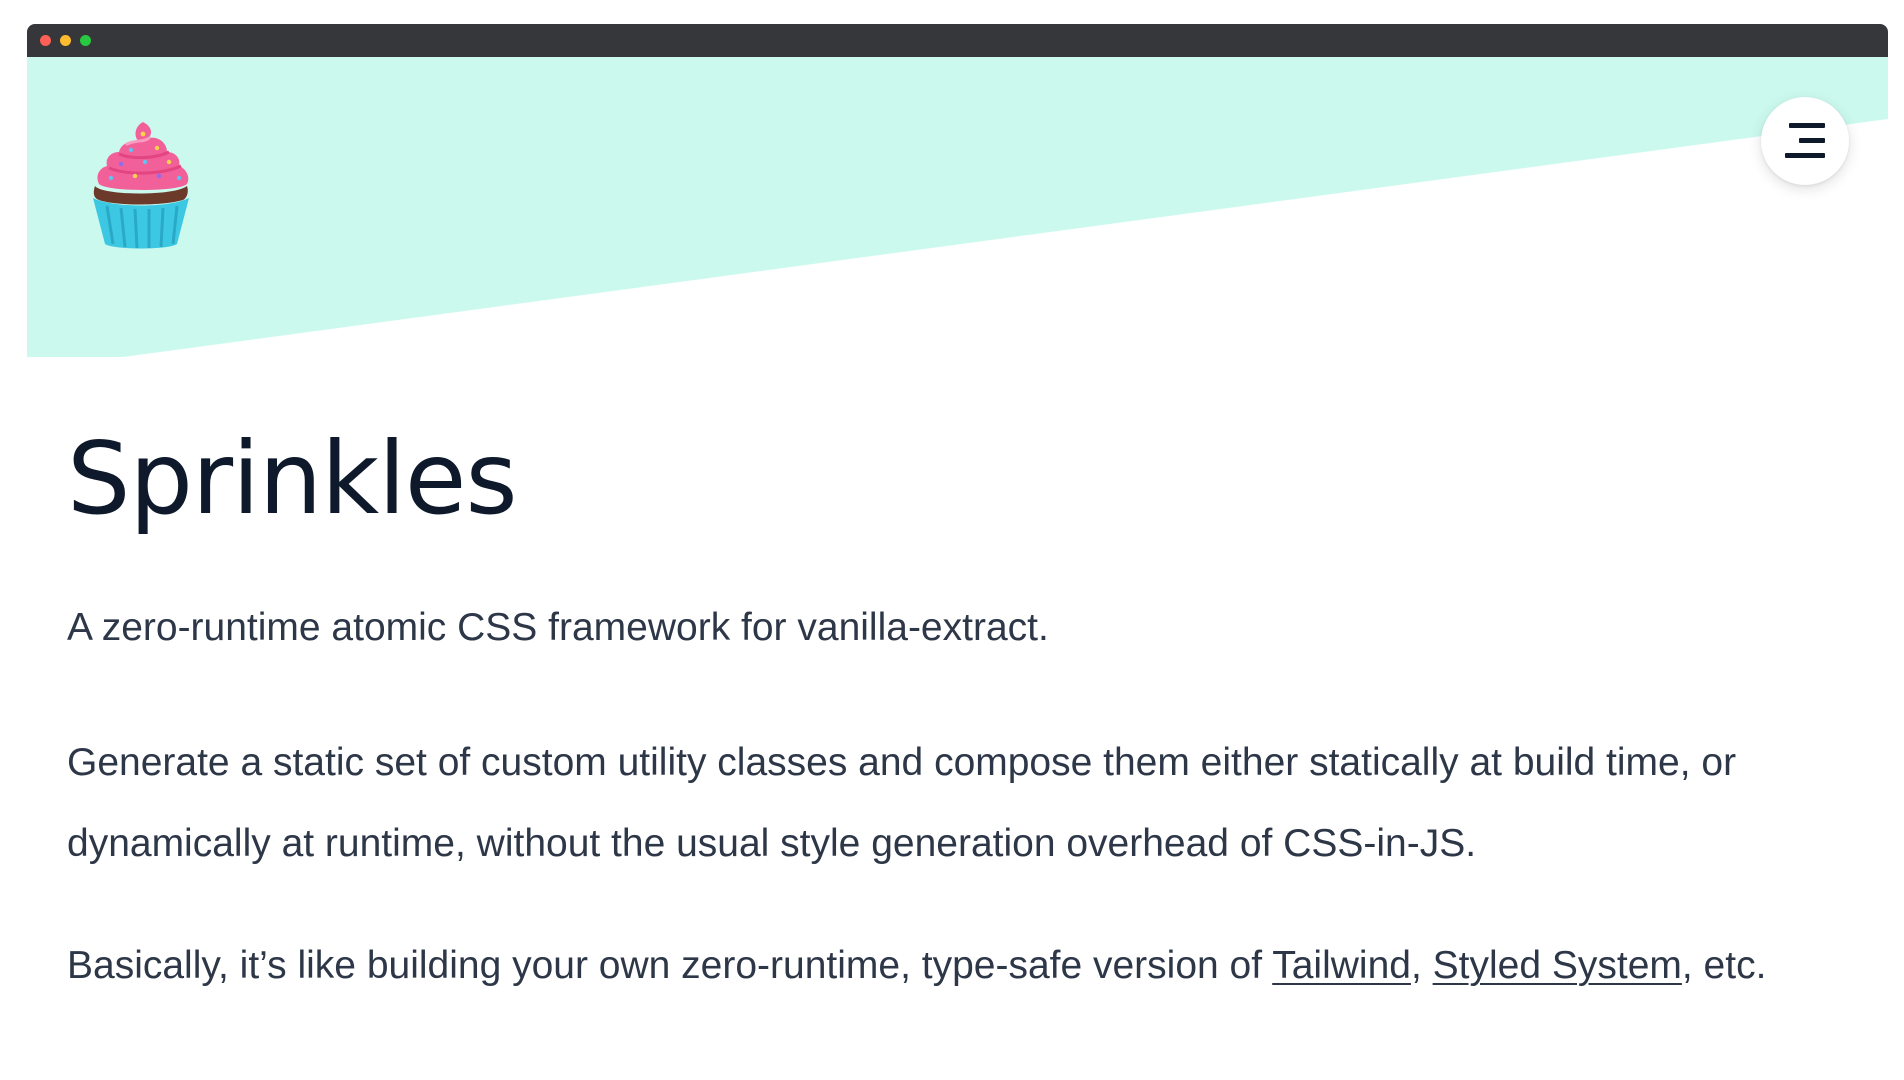 The width and height of the screenshot is (1904, 1080). What do you see at coordinates (85, 40) in the screenshot?
I see `maximize-window-button` at bounding box center [85, 40].